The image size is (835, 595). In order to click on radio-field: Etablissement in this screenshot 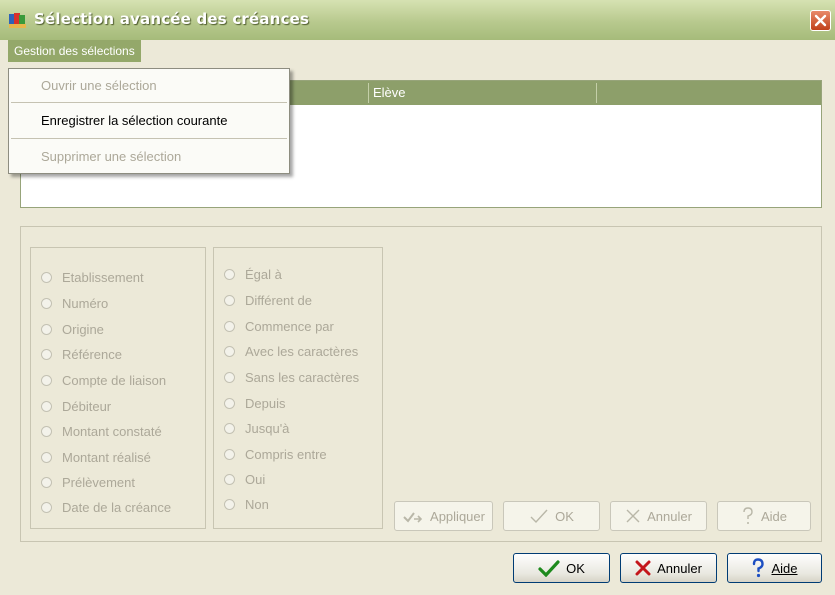, I will do `click(92, 277)`.